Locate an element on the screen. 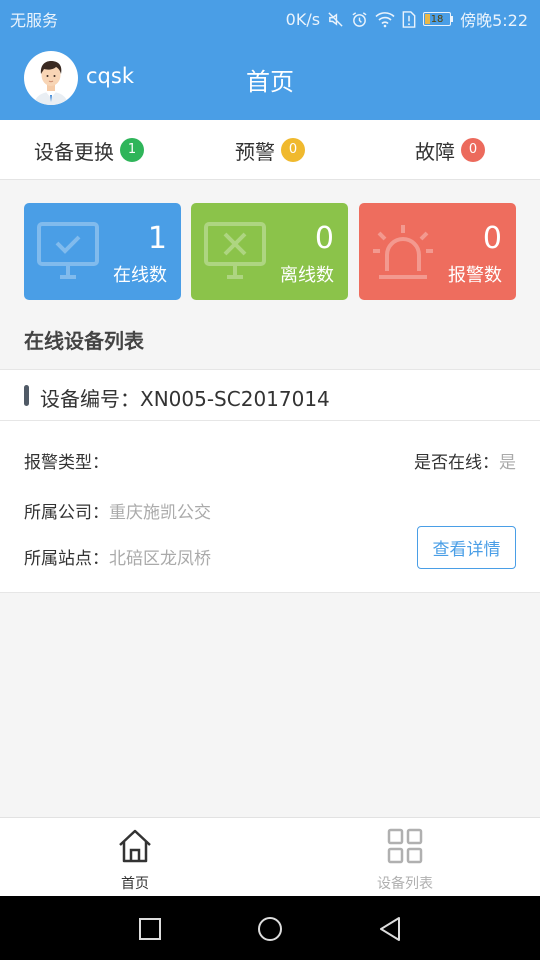 This screenshot has width=540, height=960. nav-label: 首页 is located at coordinates (135, 884).